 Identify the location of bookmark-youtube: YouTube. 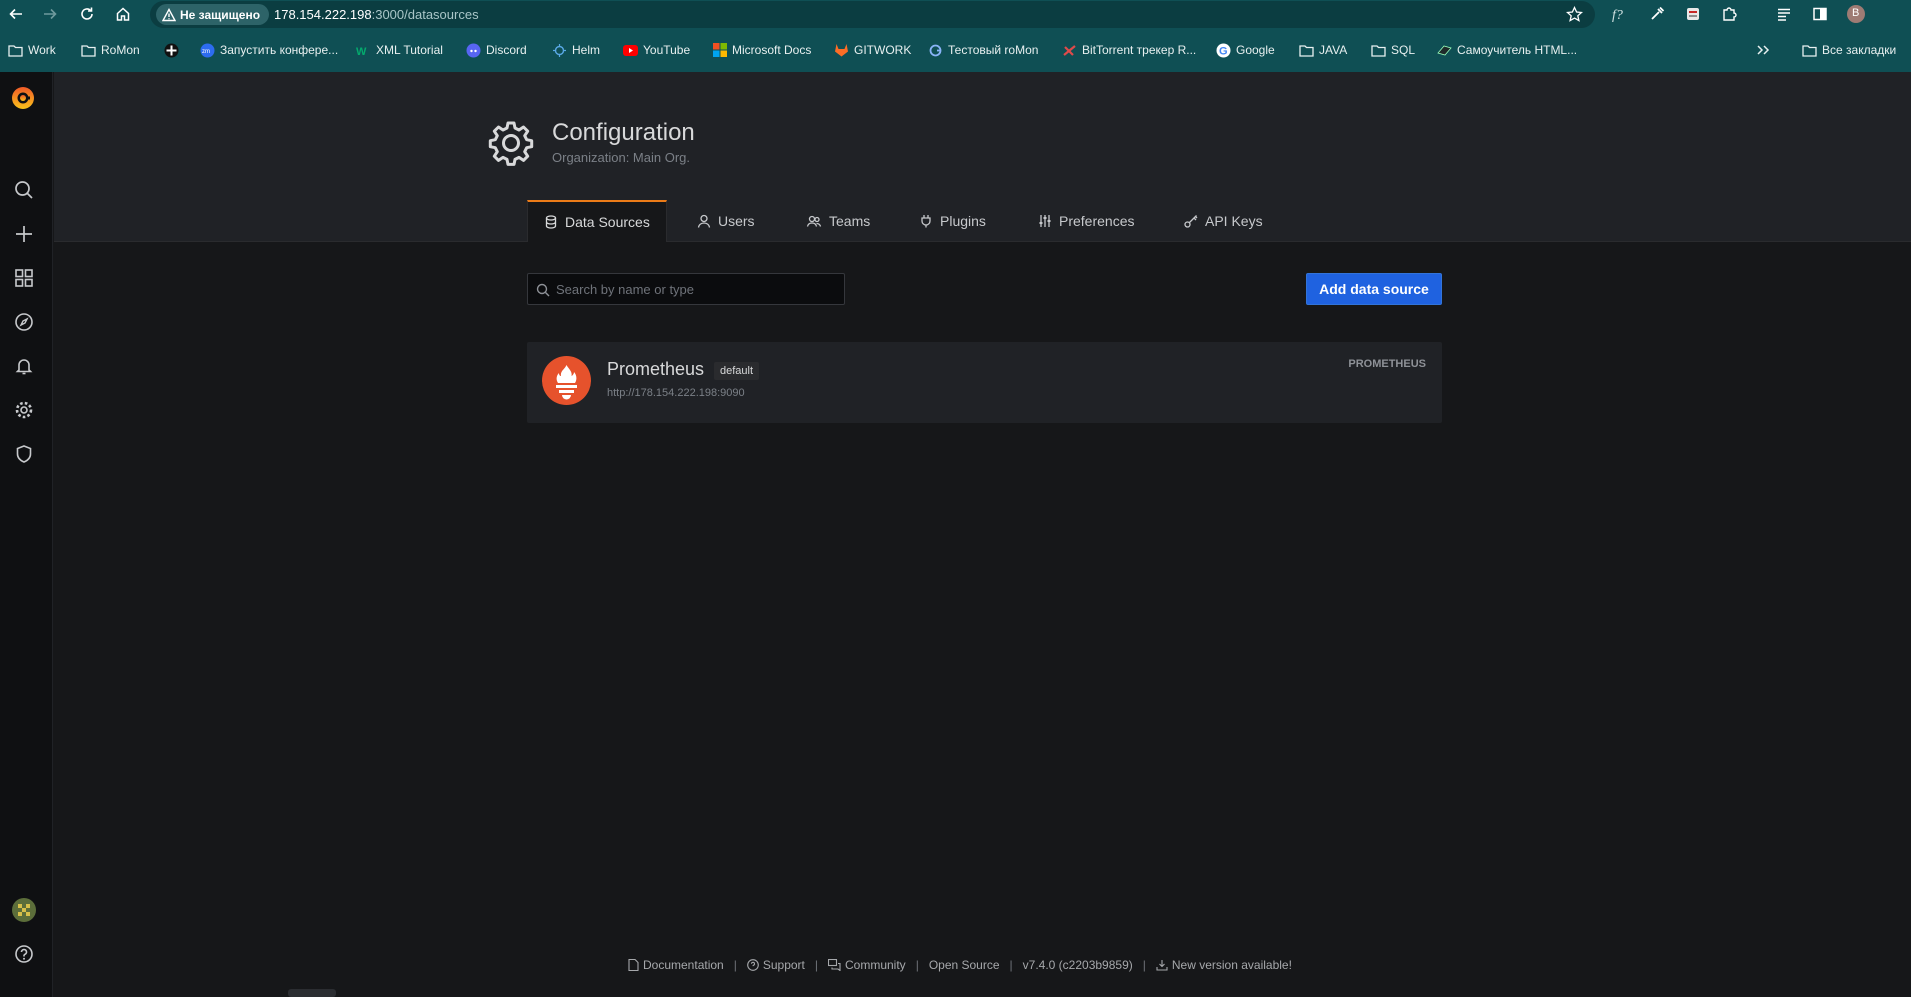
(656, 50).